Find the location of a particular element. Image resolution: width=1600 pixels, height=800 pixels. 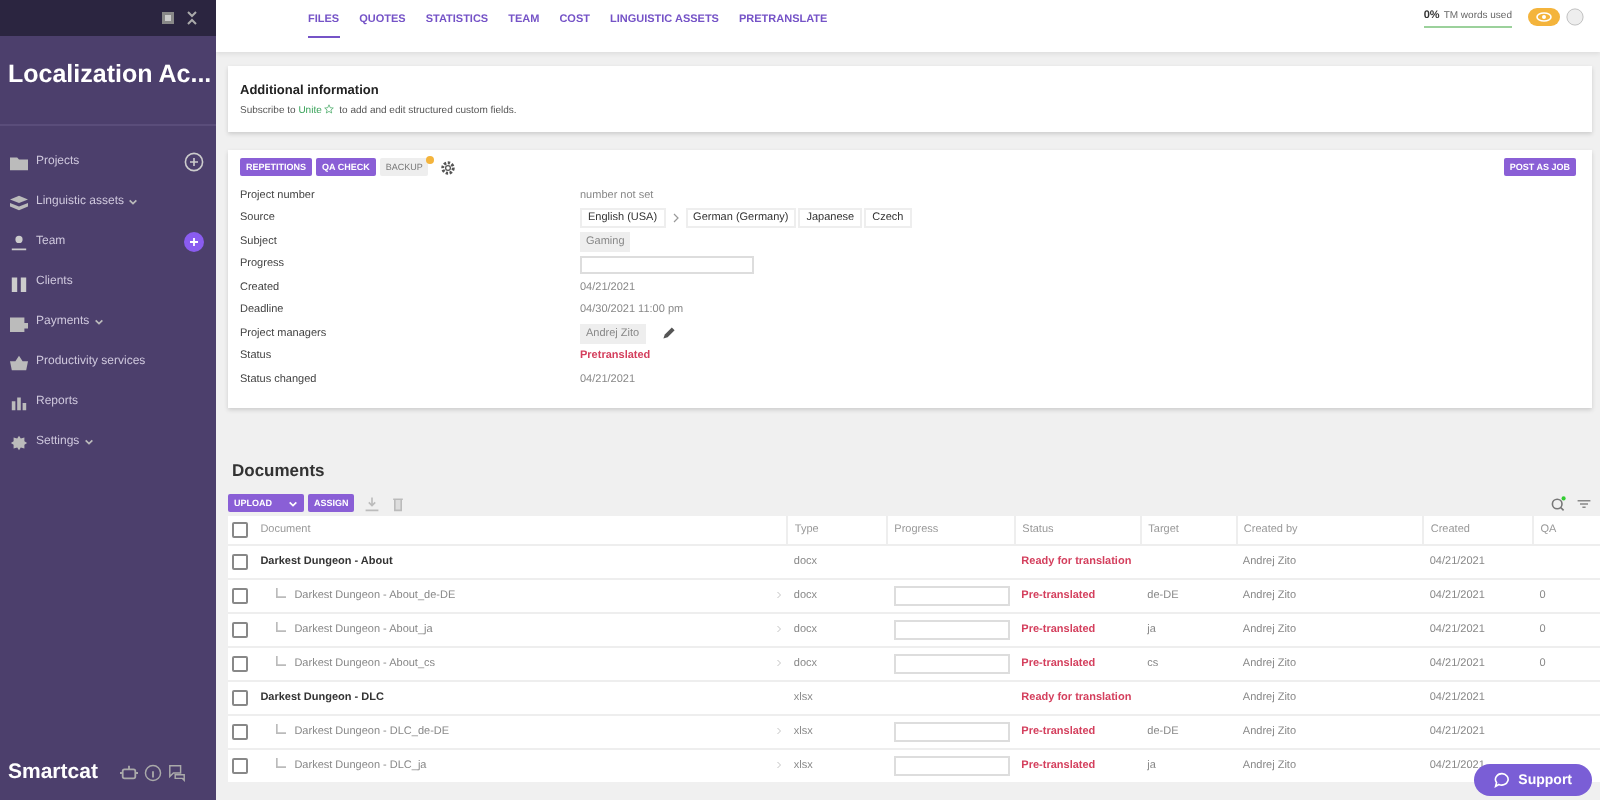

chart-icon is located at coordinates (19, 402).